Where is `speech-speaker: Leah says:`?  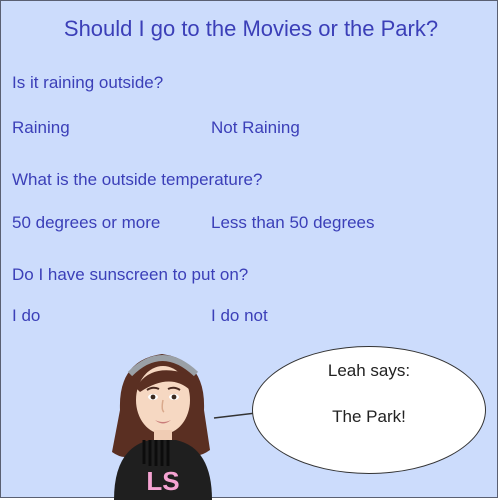 speech-speaker: Leah says: is located at coordinates (369, 370).